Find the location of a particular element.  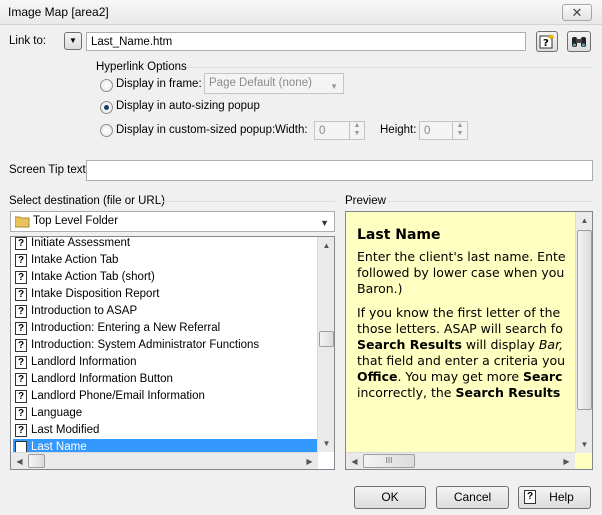

preview-divider is located at coordinates (490, 201).